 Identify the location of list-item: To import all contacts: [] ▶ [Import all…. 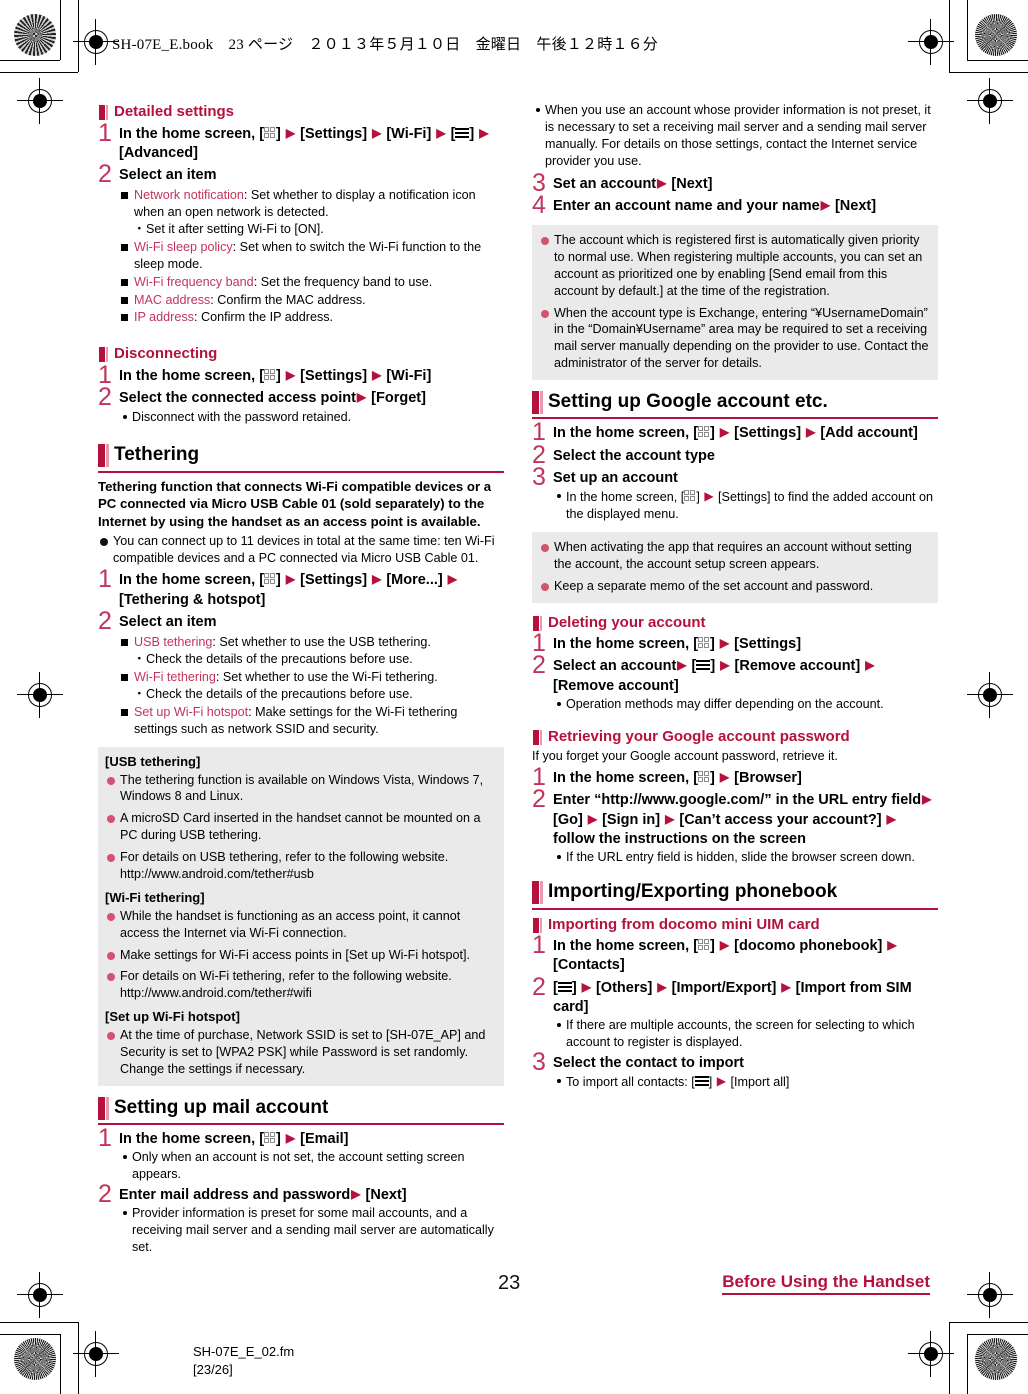
(745, 1082).